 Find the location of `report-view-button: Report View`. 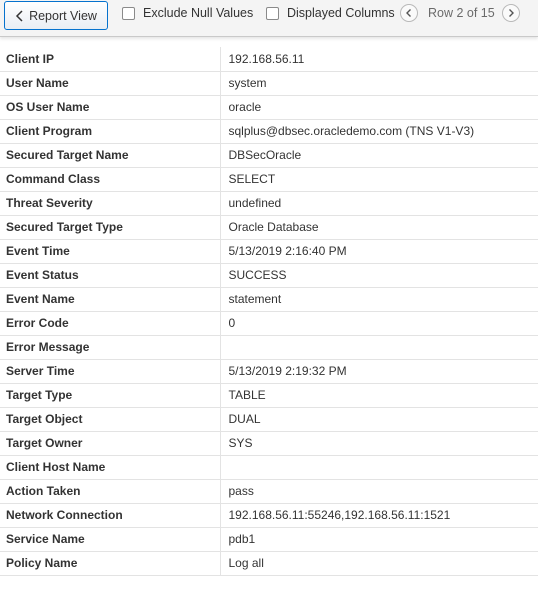

report-view-button: Report View is located at coordinates (56, 15).